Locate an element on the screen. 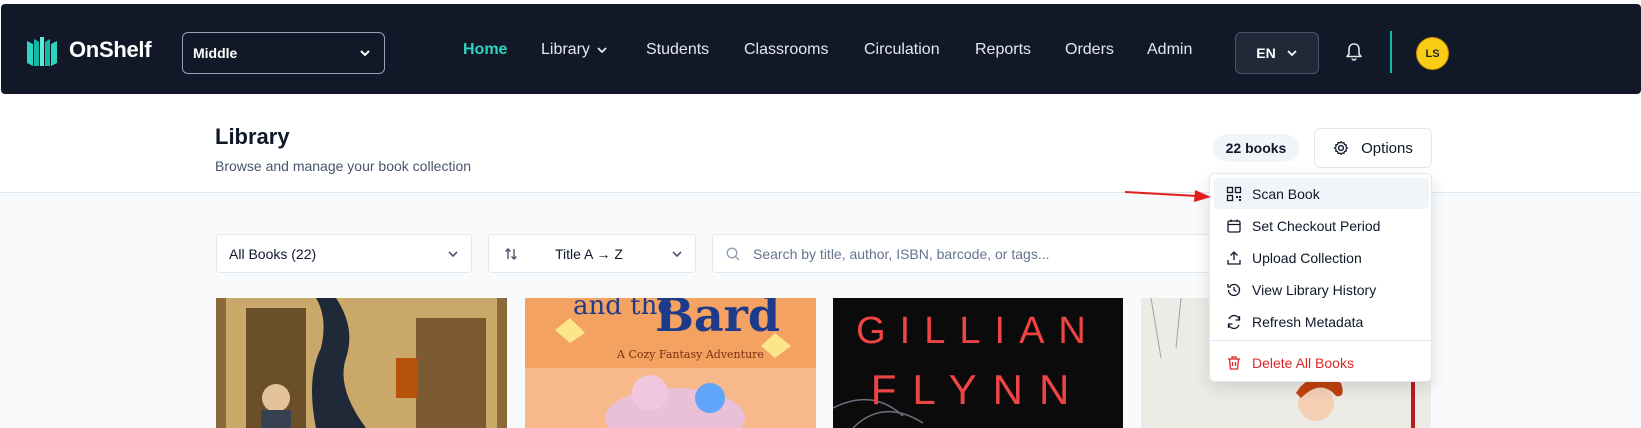  search-icon is located at coordinates (733, 253).